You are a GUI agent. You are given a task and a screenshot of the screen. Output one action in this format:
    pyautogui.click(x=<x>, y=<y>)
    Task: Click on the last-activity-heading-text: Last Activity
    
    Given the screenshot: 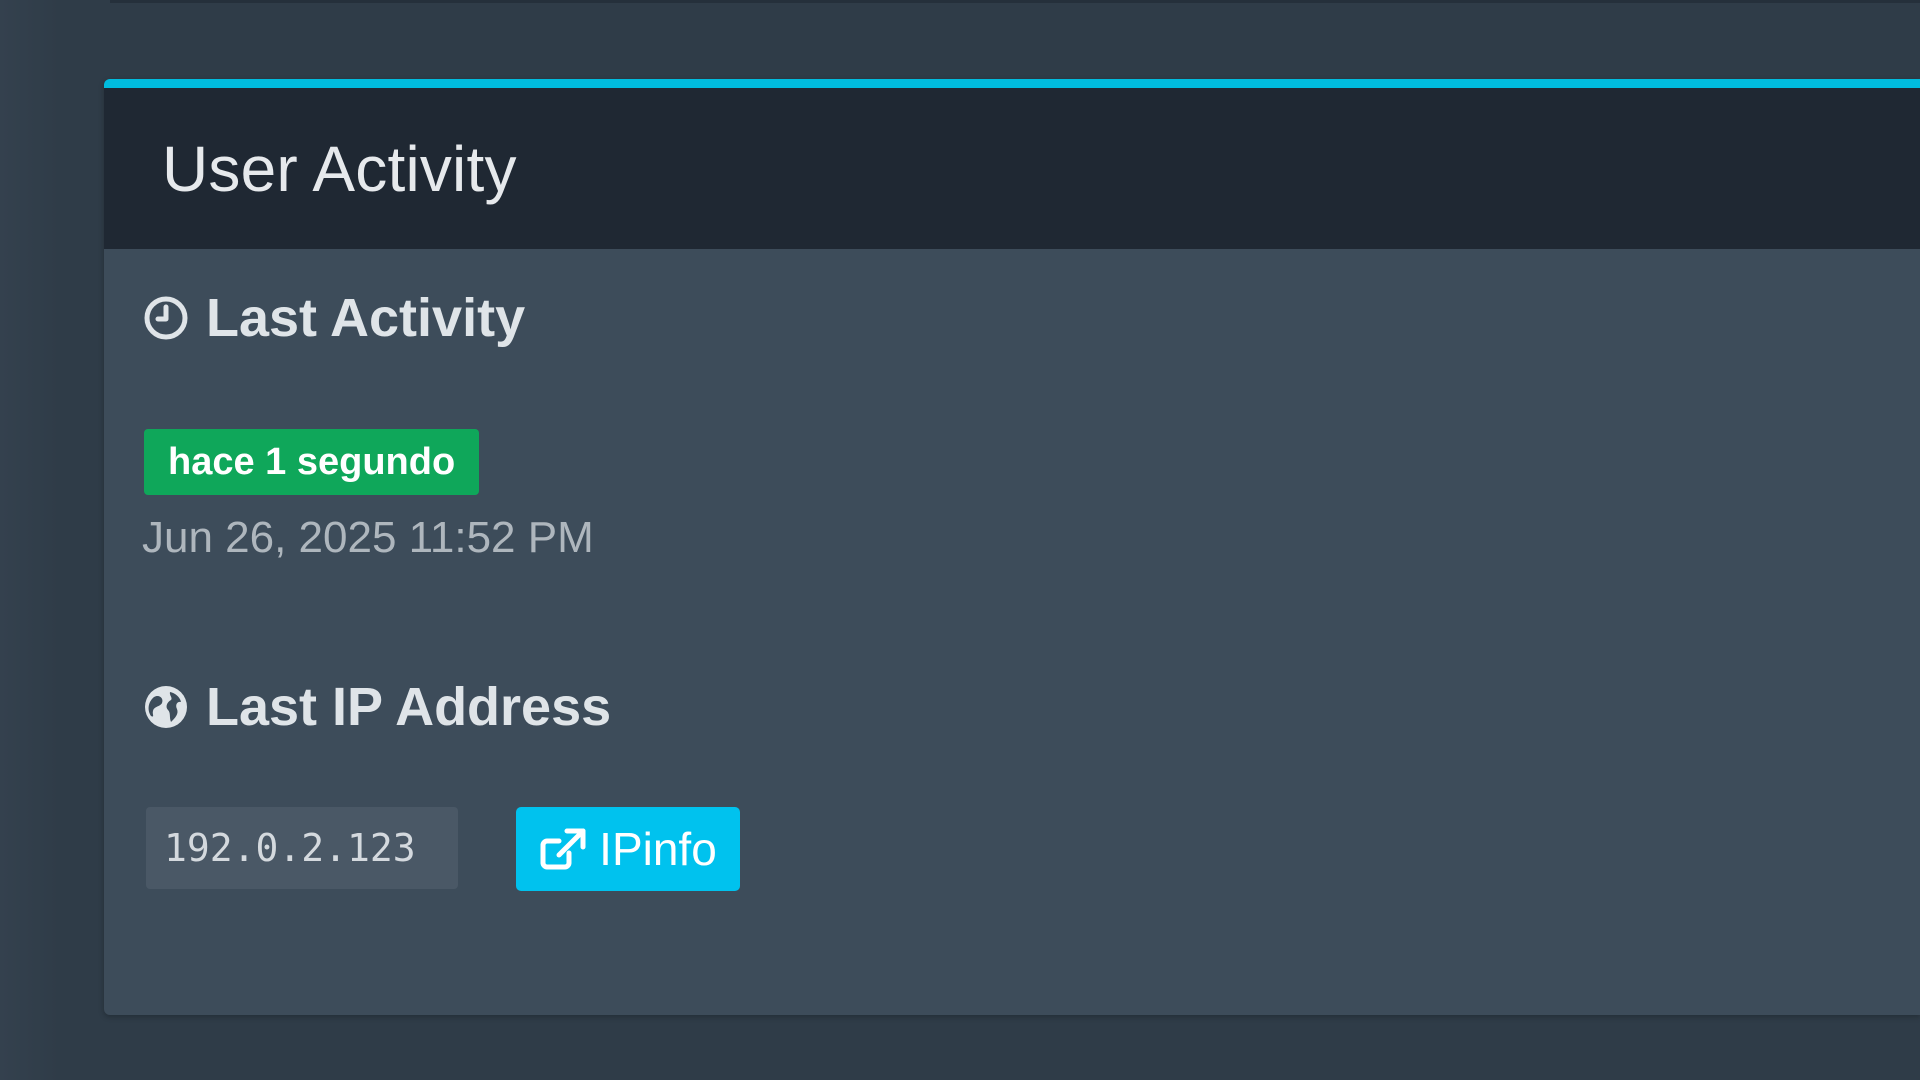 What is the action you would take?
    pyautogui.click(x=366, y=318)
    